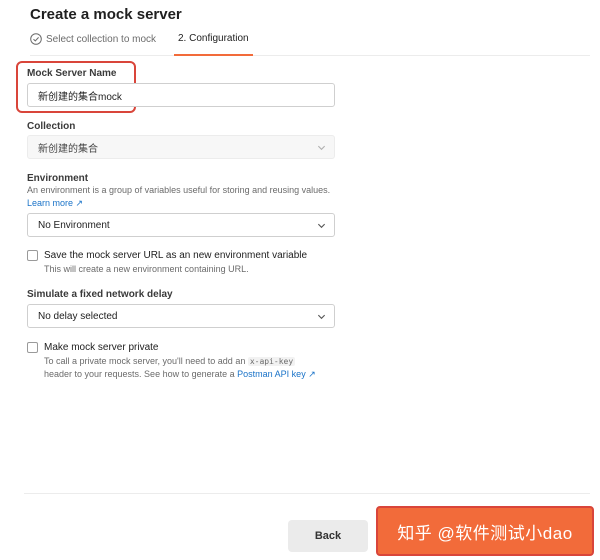 Image resolution: width=600 pixels, height=560 pixels. Describe the element at coordinates (328, 536) in the screenshot. I see `back-button: Back` at that location.